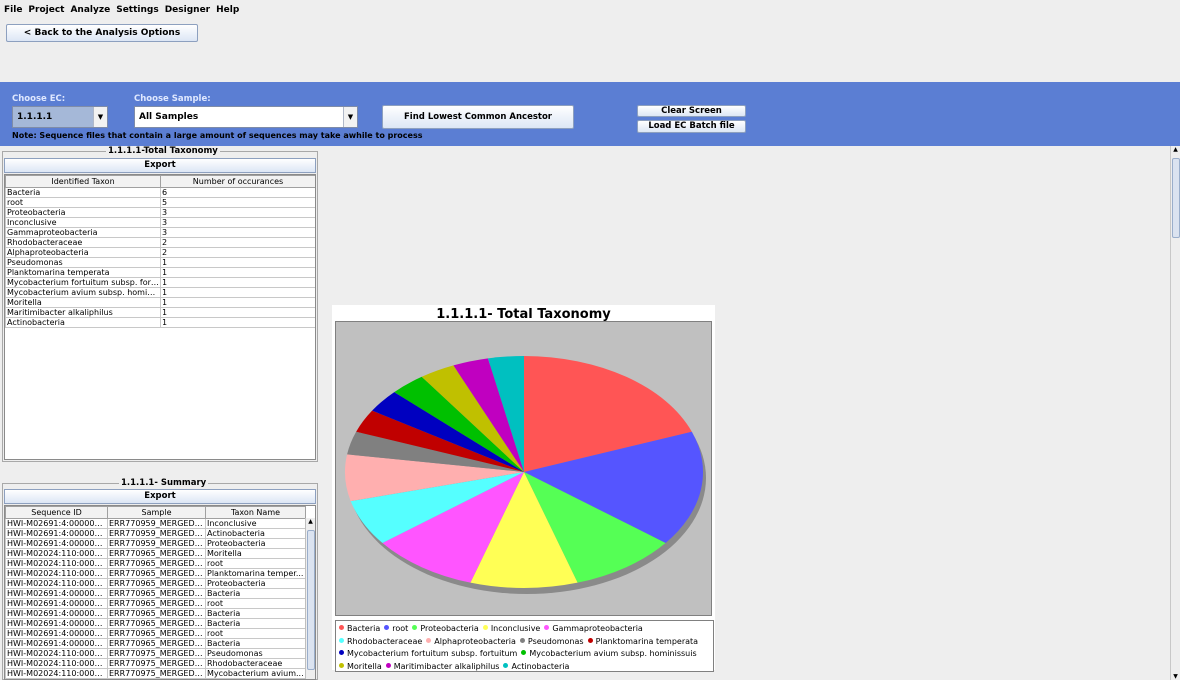 Image resolution: width=1180 pixels, height=680 pixels. Describe the element at coordinates (156, 512) in the screenshot. I see `column-header: Sample` at that location.